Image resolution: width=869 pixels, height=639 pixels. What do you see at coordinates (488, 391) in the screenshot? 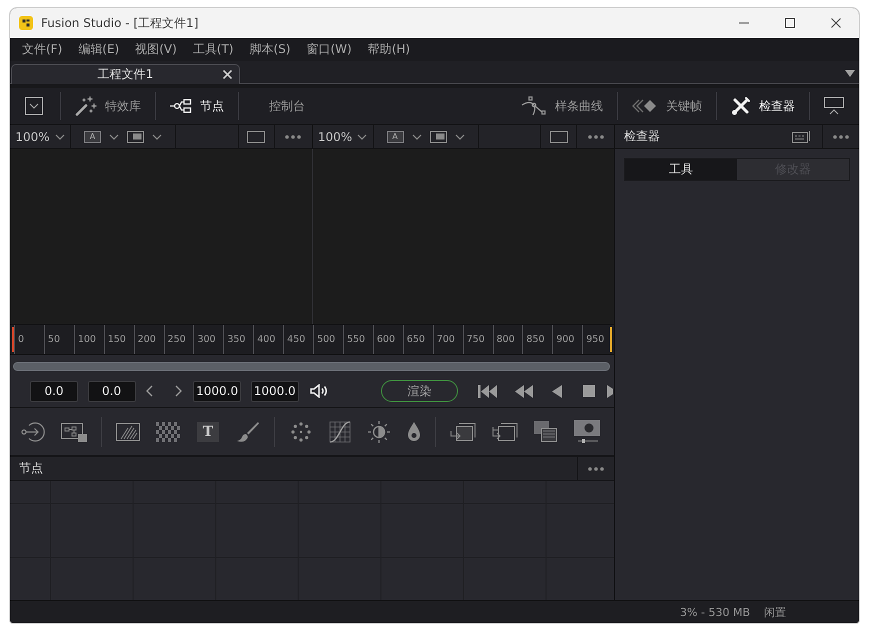
I see `skip-to-start-icon` at bounding box center [488, 391].